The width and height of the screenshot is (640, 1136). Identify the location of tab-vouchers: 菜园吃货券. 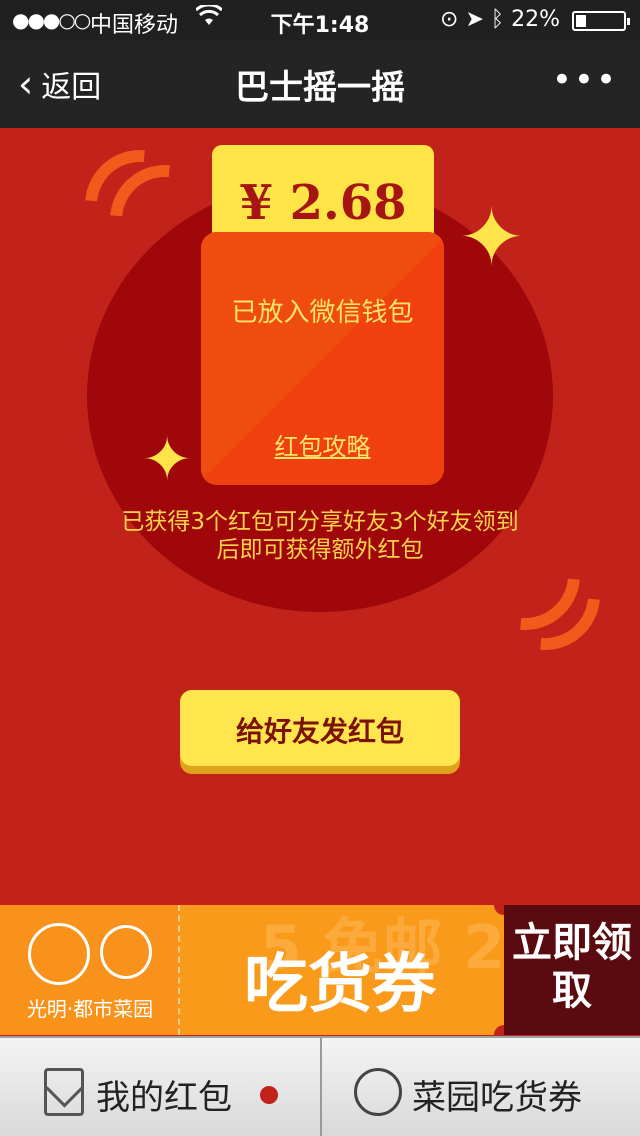
(480, 1087).